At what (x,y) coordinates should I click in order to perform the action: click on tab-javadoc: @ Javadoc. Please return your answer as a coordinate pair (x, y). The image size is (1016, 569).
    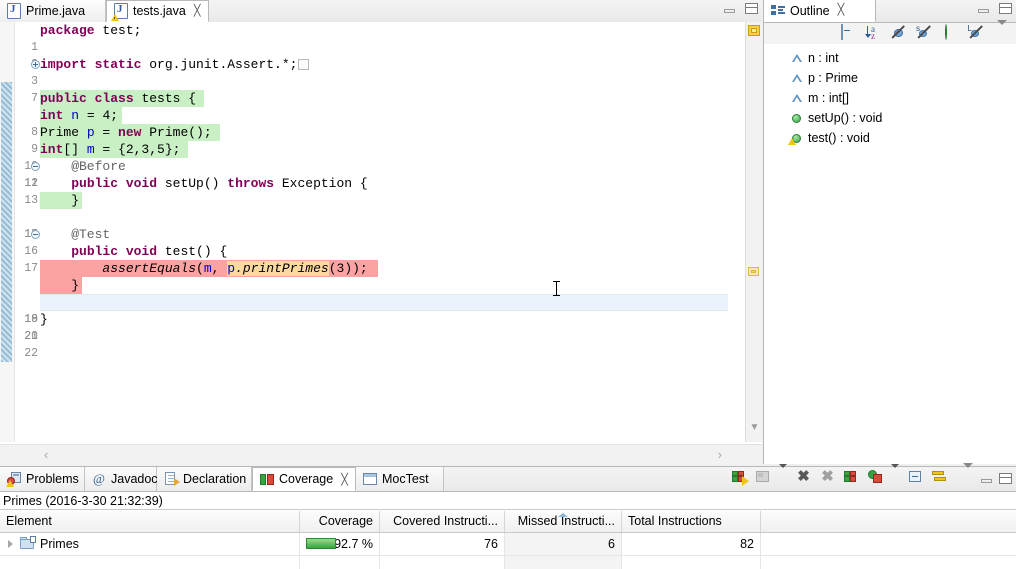
    Looking at the image, I should click on (121, 479).